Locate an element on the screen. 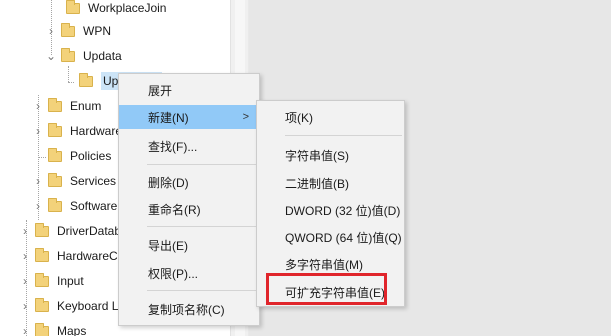 The image size is (611, 336). menu-item-label: DWORD (32 位)值(D) is located at coordinates (343, 210).